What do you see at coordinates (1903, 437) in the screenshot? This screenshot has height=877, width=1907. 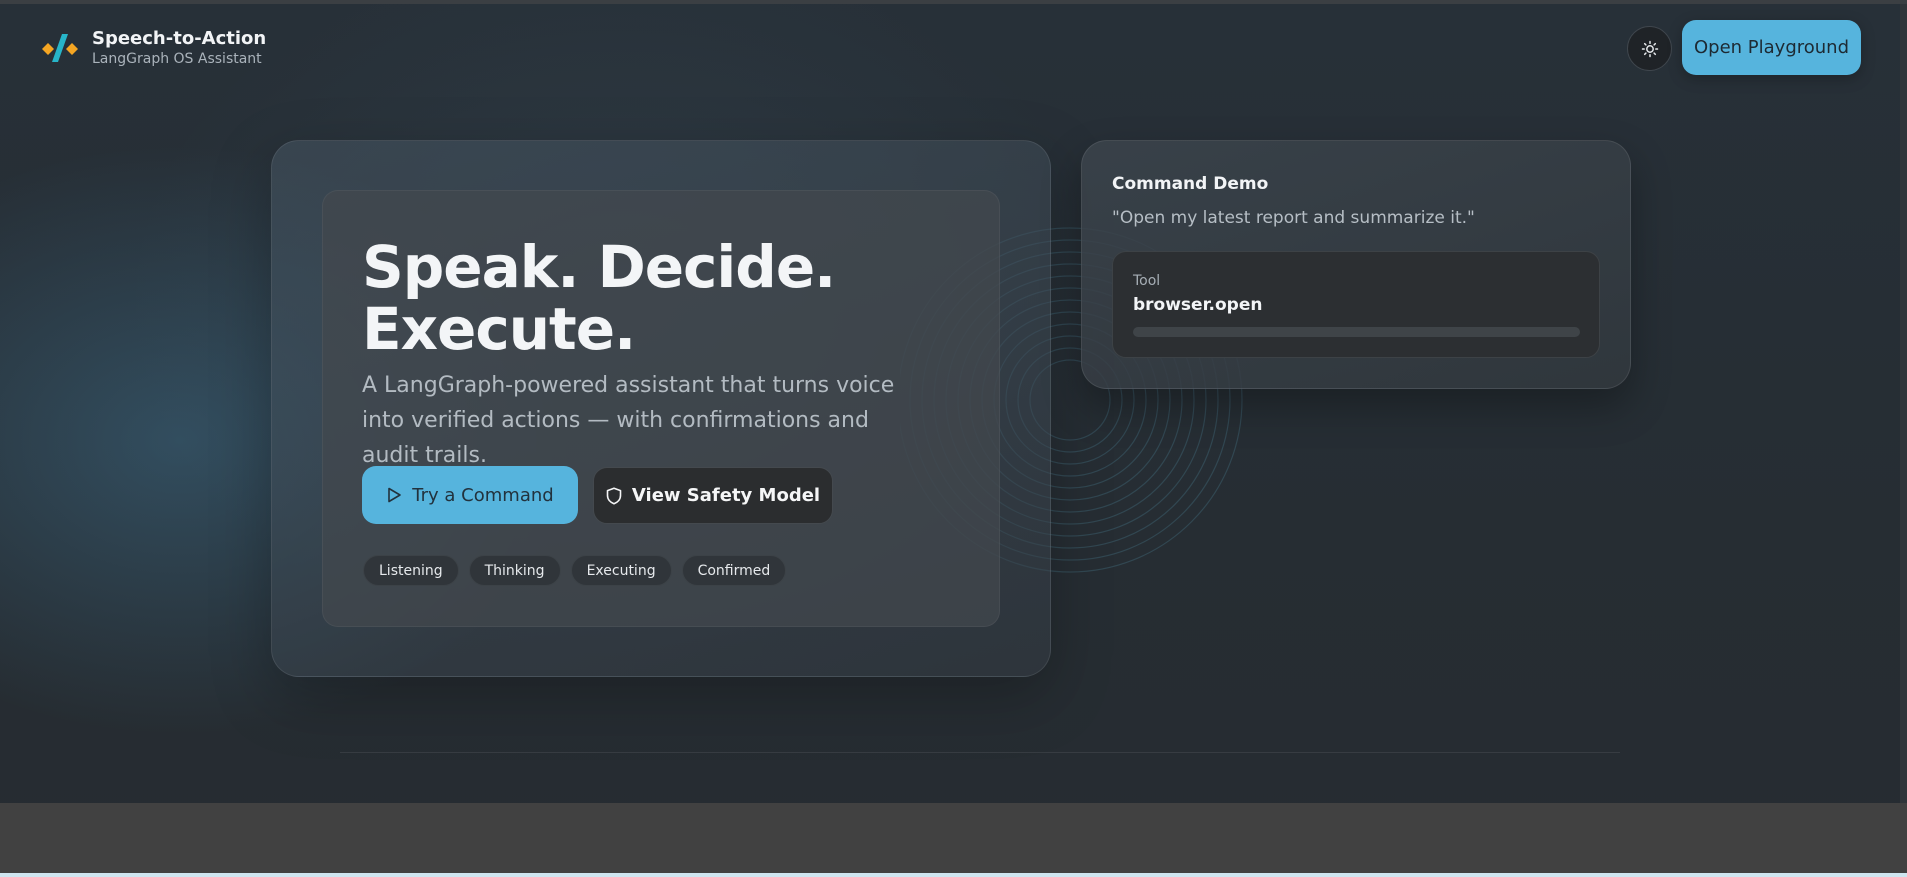 I see `page-scrollbar` at bounding box center [1903, 437].